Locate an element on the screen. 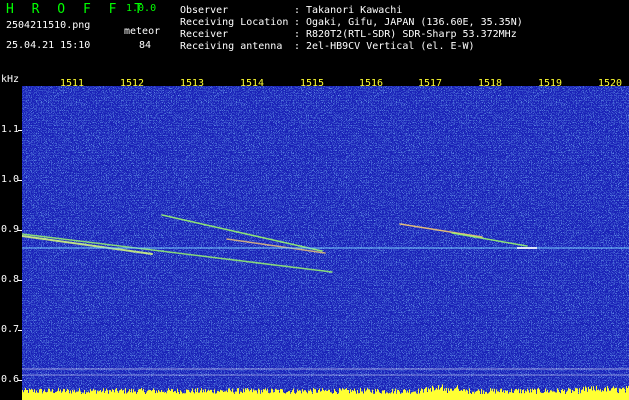 This screenshot has width=629, height=400. antenna-label: Receiving antenna is located at coordinates (231, 46).